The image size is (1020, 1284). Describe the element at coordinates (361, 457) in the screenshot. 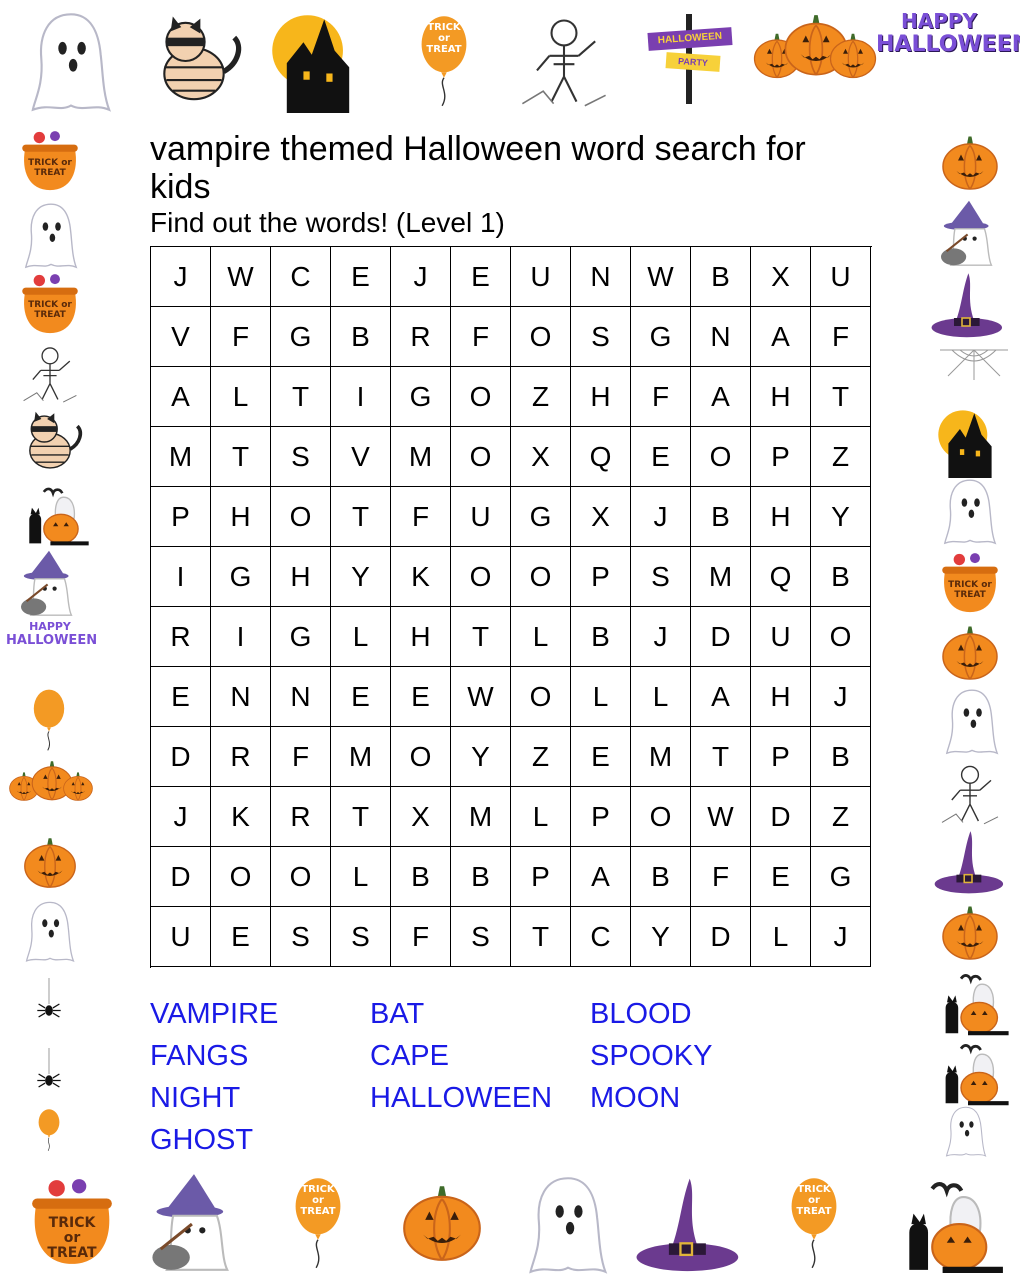

I see `grid-cell: V` at that location.